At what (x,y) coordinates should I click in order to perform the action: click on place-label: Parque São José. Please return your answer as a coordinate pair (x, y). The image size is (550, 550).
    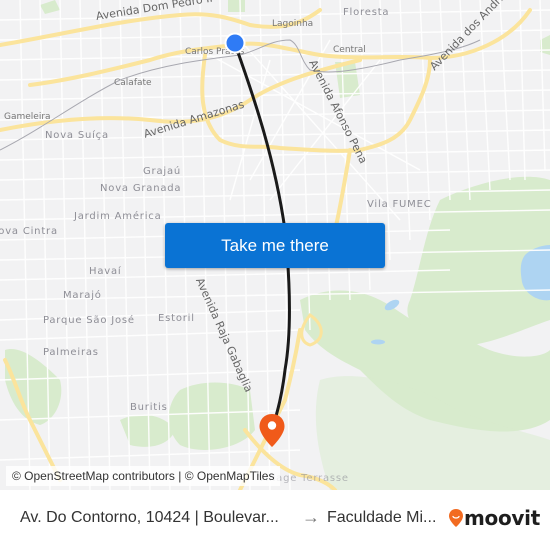
    Looking at the image, I should click on (89, 320).